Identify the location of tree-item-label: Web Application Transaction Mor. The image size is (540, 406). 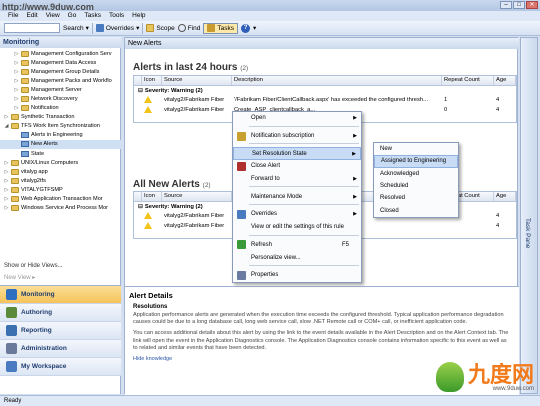
(62, 199).